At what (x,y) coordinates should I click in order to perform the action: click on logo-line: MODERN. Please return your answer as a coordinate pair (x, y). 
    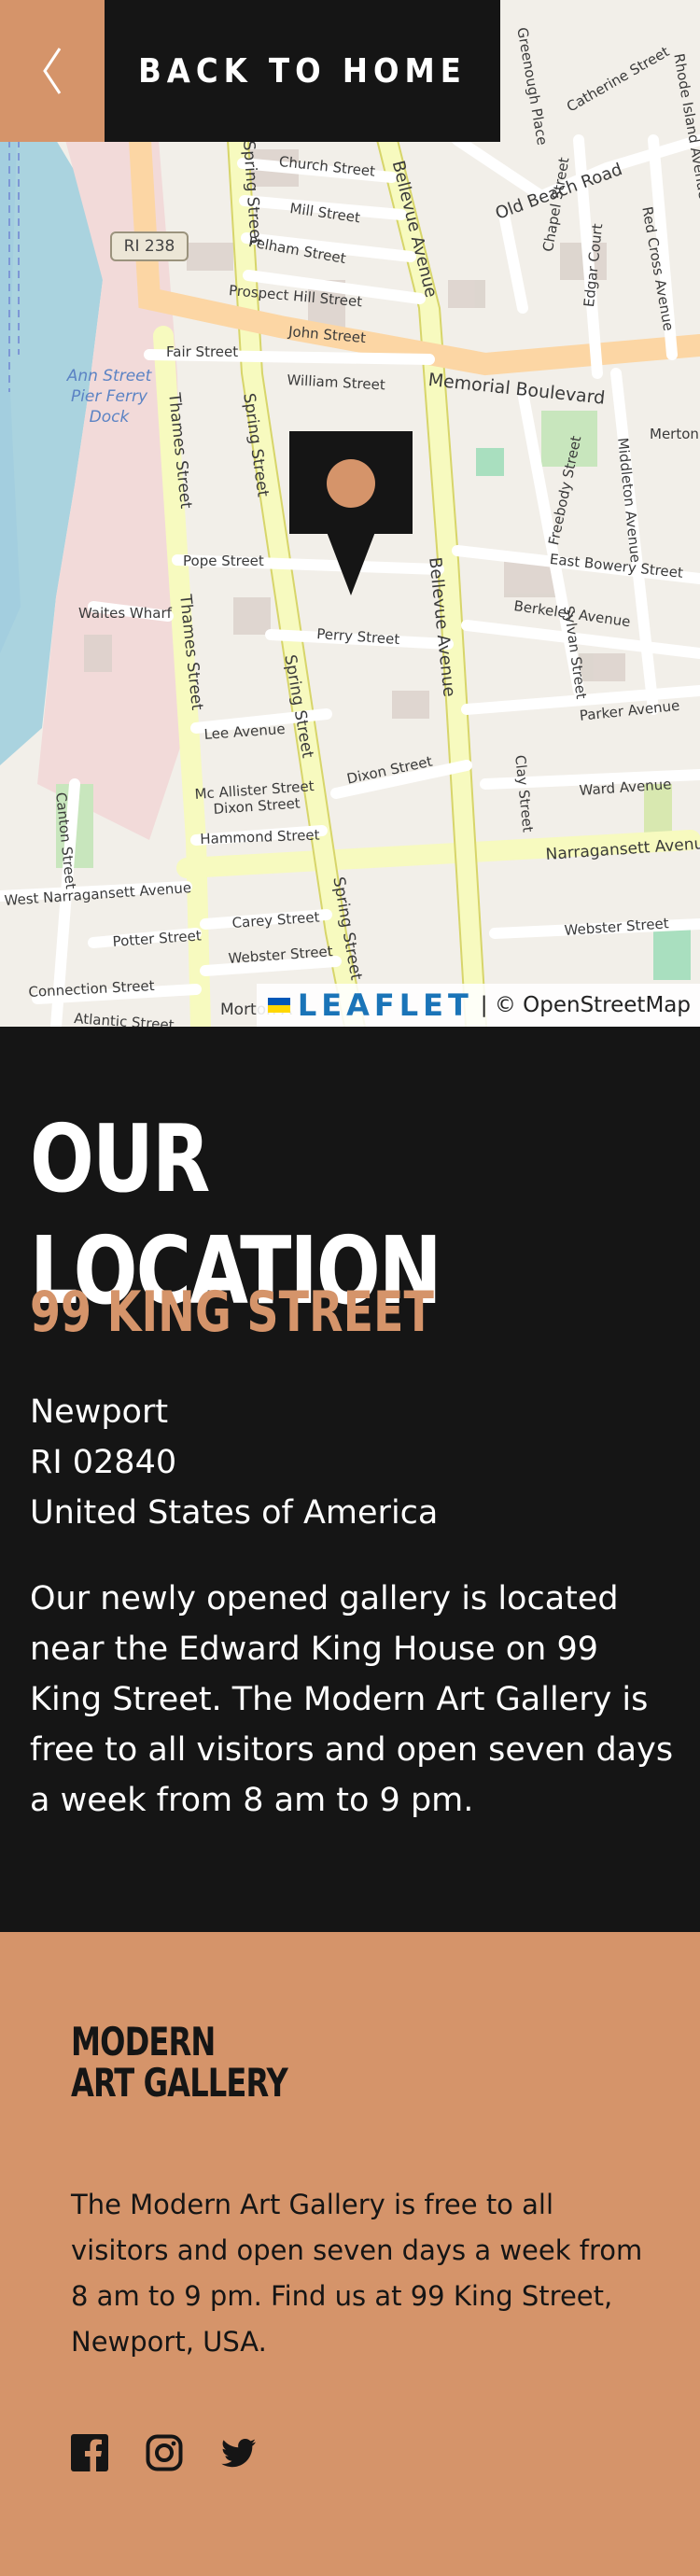
    Looking at the image, I should click on (143, 2042).